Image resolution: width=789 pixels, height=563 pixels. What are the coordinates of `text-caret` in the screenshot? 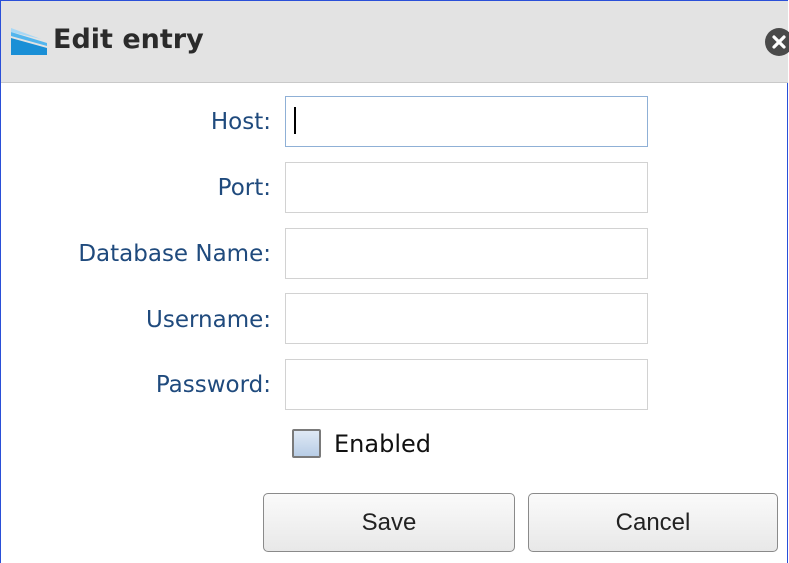 It's located at (295, 120).